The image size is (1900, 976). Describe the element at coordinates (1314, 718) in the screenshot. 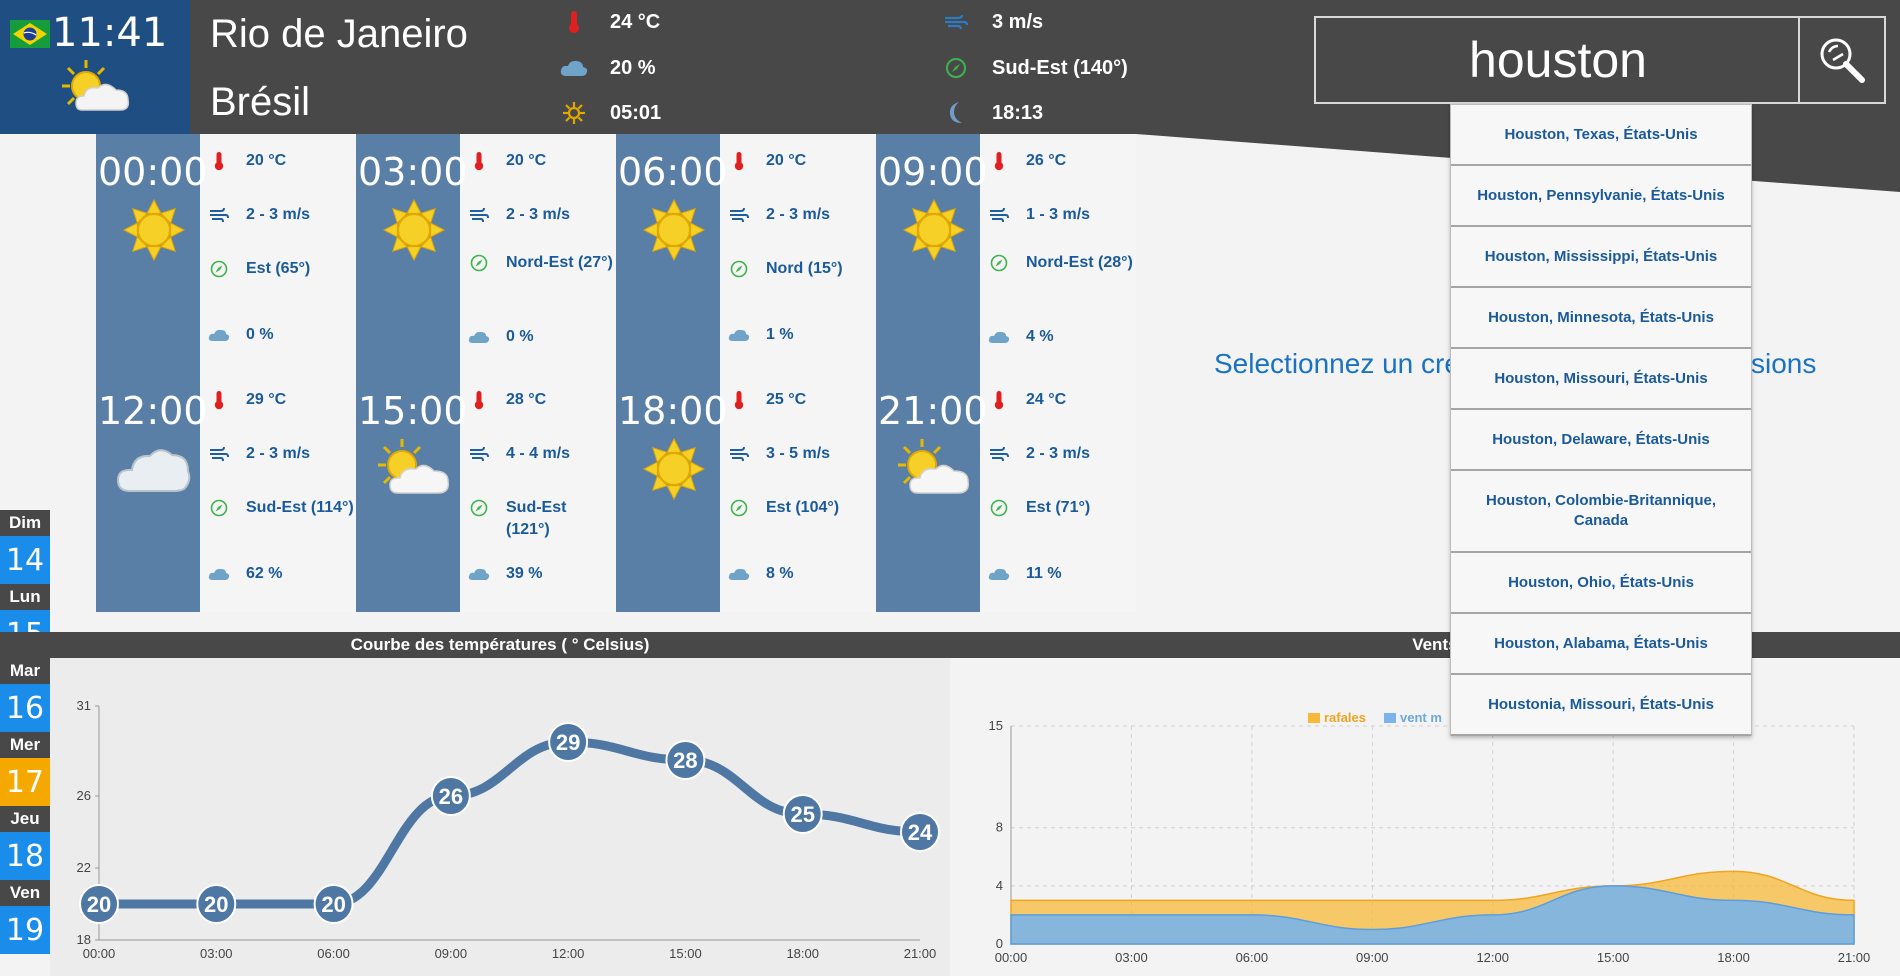

I see `legend-swatch` at that location.